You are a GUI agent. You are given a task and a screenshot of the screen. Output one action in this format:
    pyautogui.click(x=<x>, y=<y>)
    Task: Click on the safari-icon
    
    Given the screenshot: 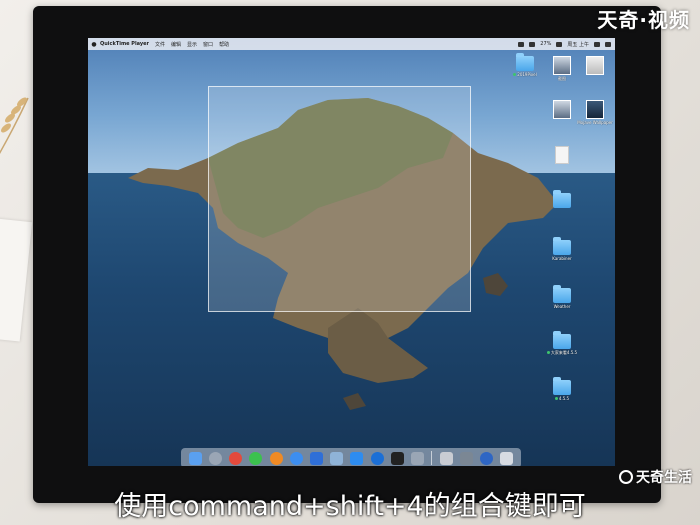 What is the action you would take?
    pyautogui.click(x=296, y=458)
    